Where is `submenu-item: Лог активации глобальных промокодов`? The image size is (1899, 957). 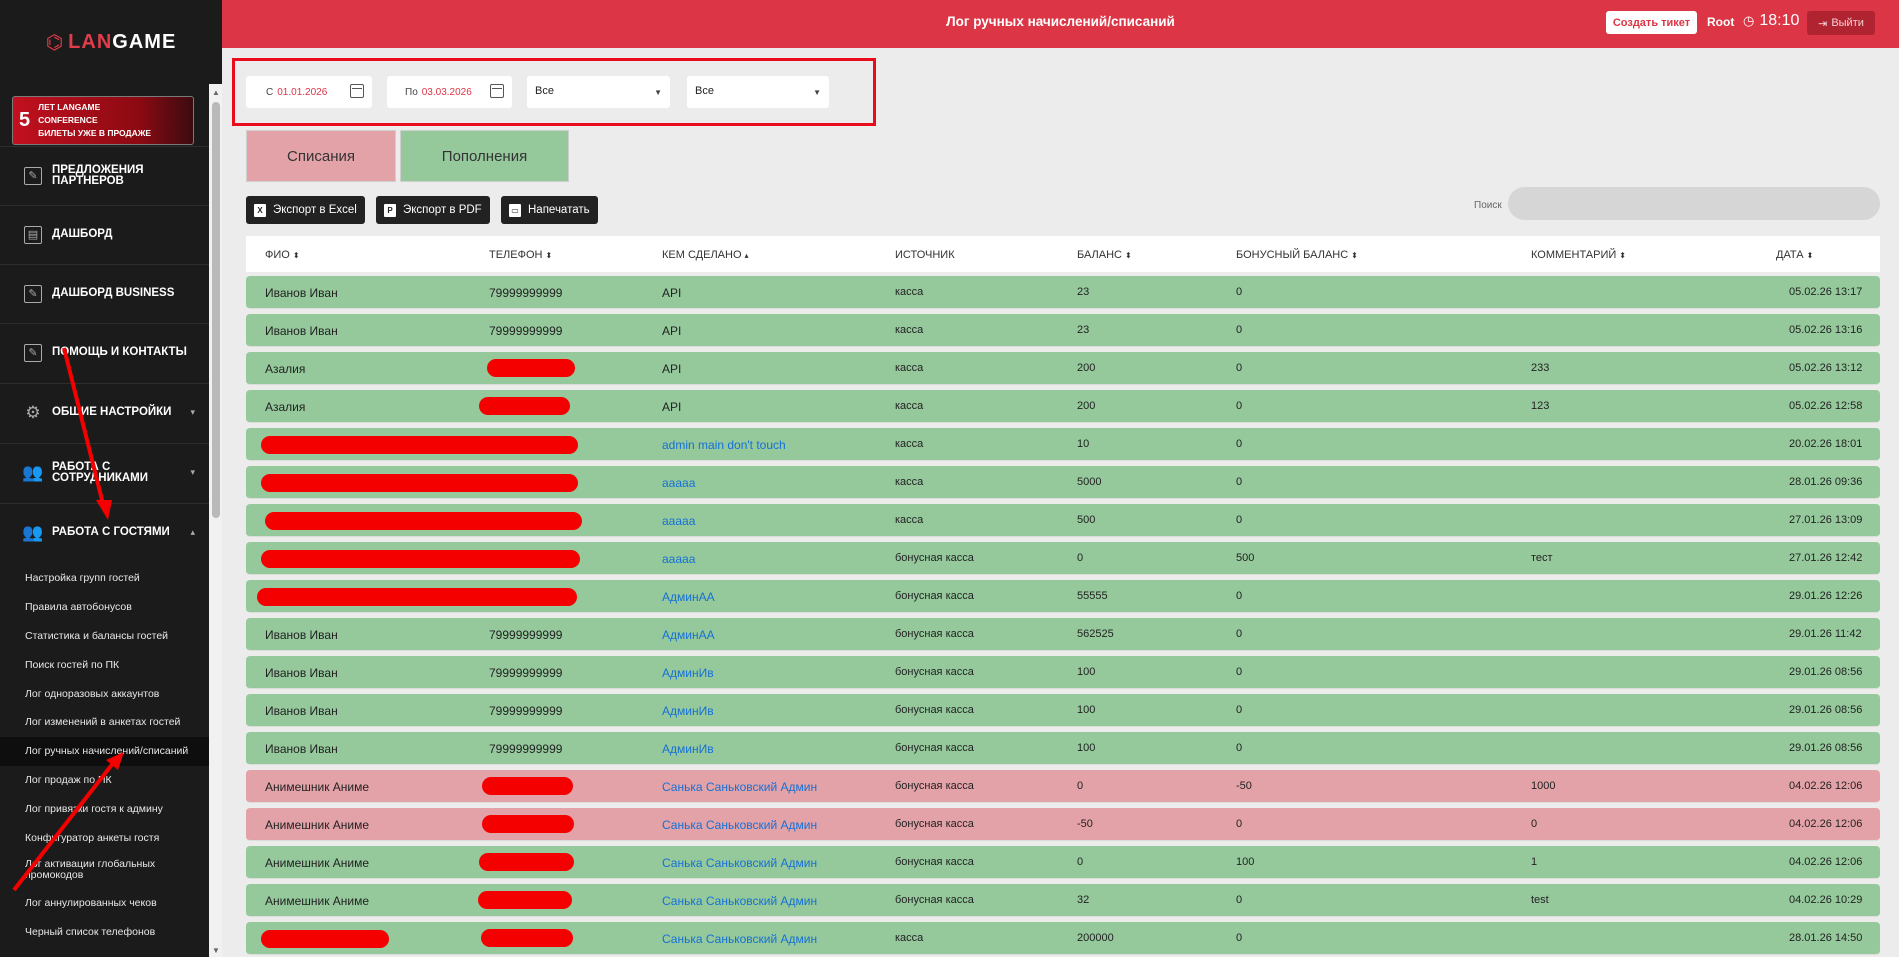 submenu-item: Лог активации глобальных промокодов is located at coordinates (104, 870).